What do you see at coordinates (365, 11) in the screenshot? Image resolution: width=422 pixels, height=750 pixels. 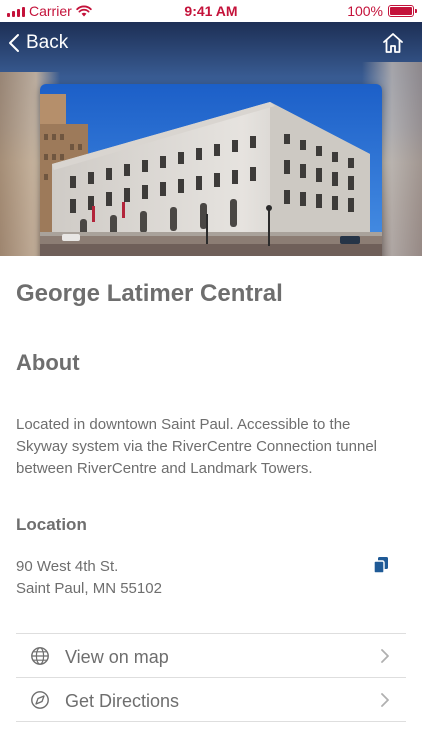 I see `battery-percent: 100%` at bounding box center [365, 11].